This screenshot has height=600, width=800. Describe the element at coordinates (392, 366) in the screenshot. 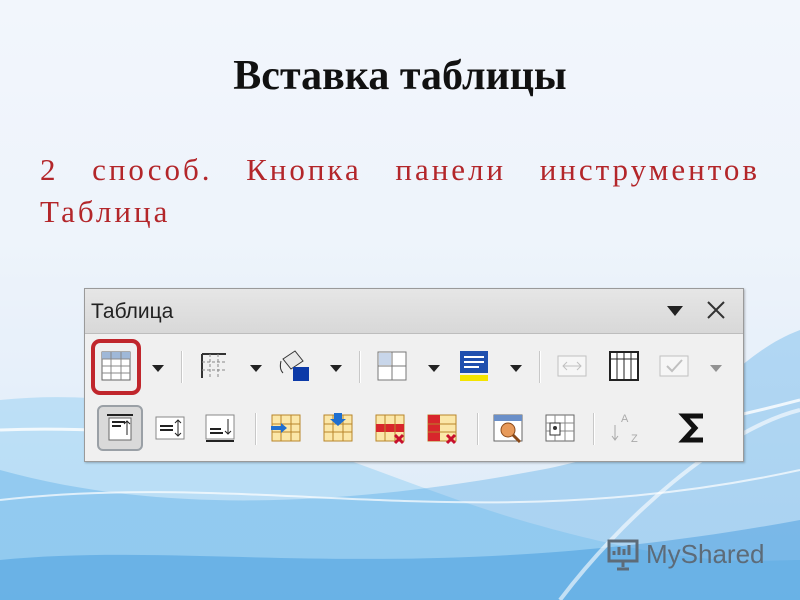

I see `cell-split-icon` at that location.